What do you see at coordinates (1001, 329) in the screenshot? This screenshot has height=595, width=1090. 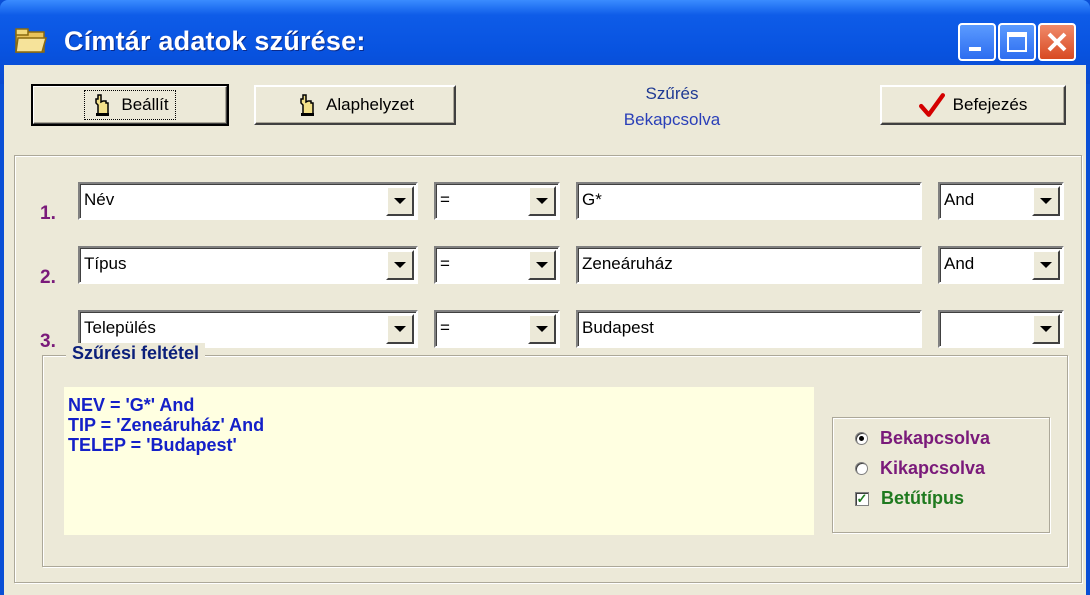 I see `logic-select` at bounding box center [1001, 329].